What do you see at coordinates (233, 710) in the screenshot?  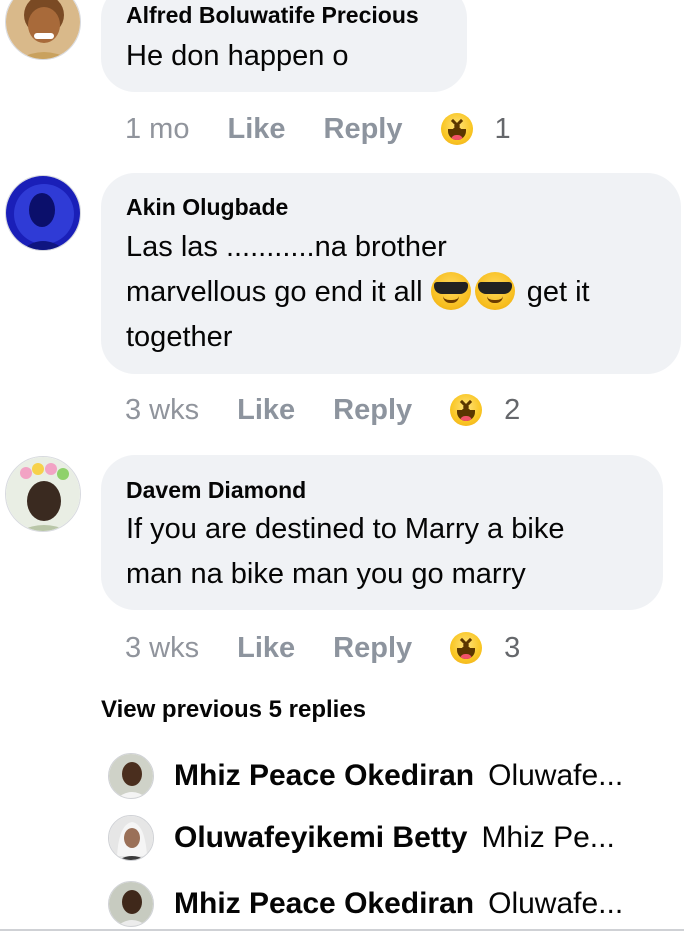 I see `view-previous-replies-link: View previous 5 replies` at bounding box center [233, 710].